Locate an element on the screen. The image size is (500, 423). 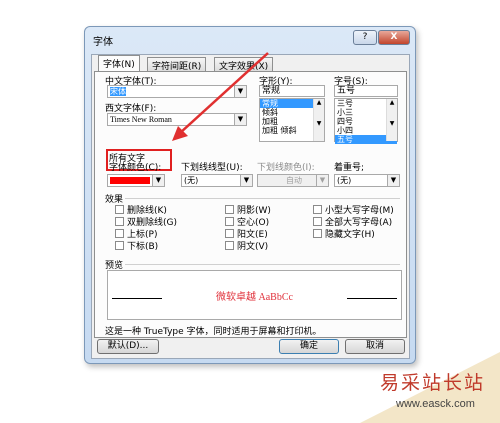
watermark-title: 易采站长站 is located at coordinates (433, 383).